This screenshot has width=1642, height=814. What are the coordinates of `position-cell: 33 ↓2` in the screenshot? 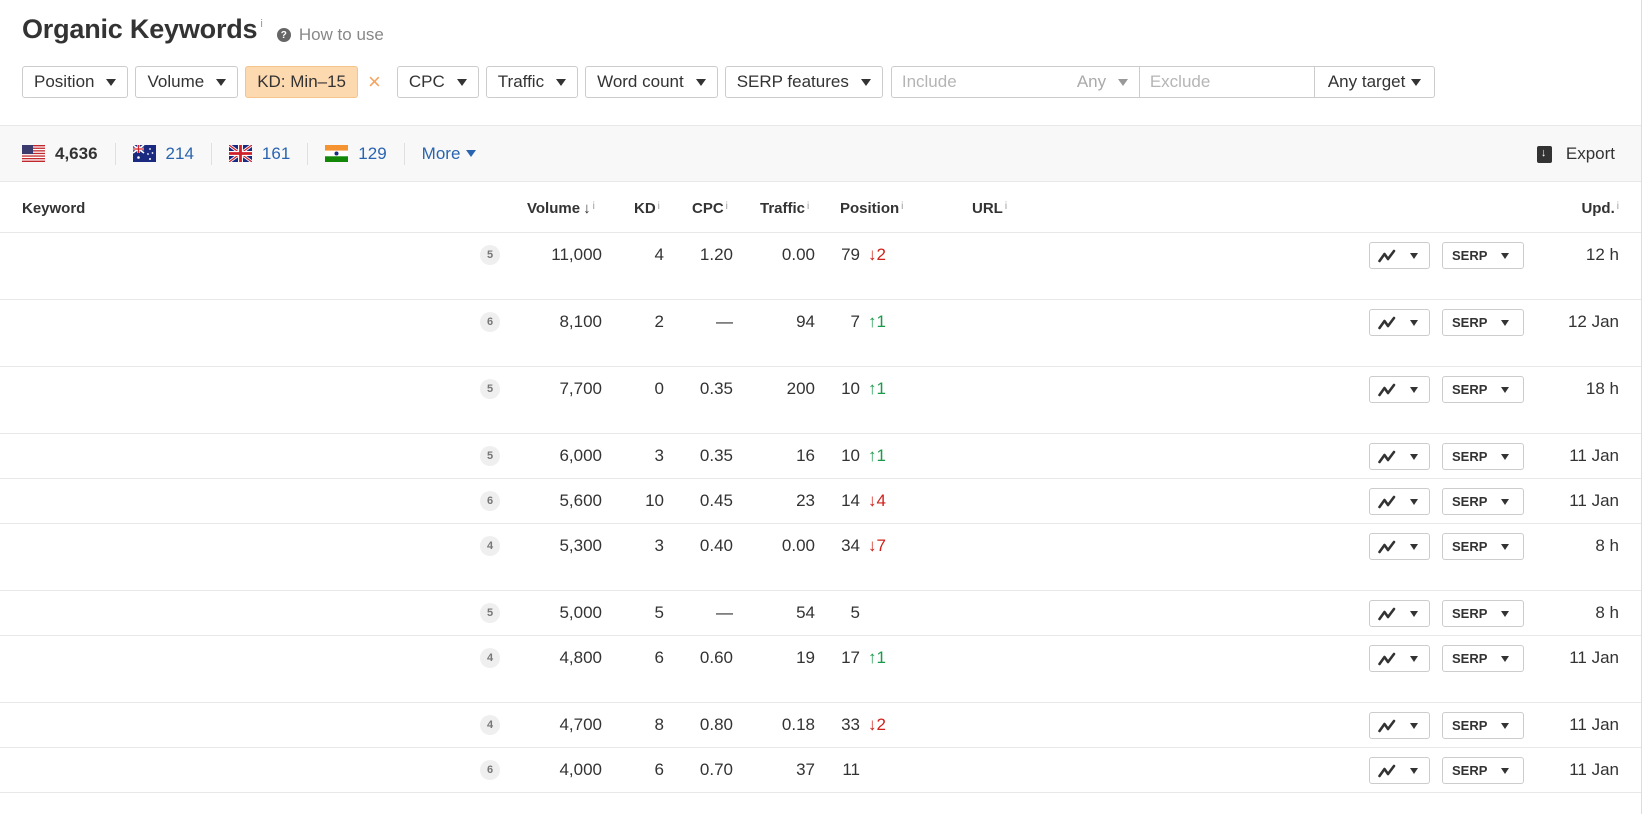 It's located at (863, 725).